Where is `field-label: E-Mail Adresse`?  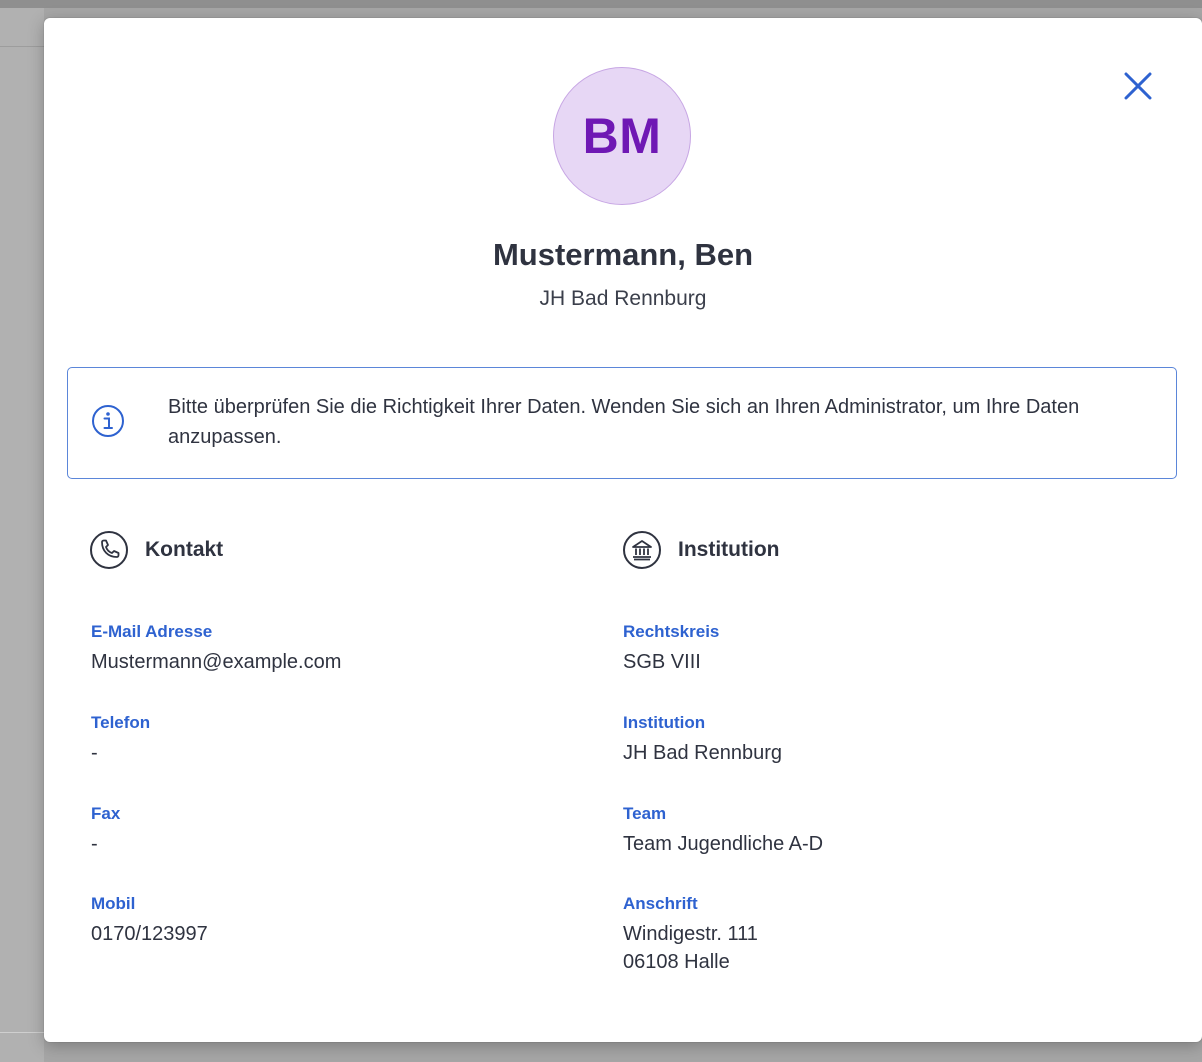 field-label: E-Mail Adresse is located at coordinates (152, 631).